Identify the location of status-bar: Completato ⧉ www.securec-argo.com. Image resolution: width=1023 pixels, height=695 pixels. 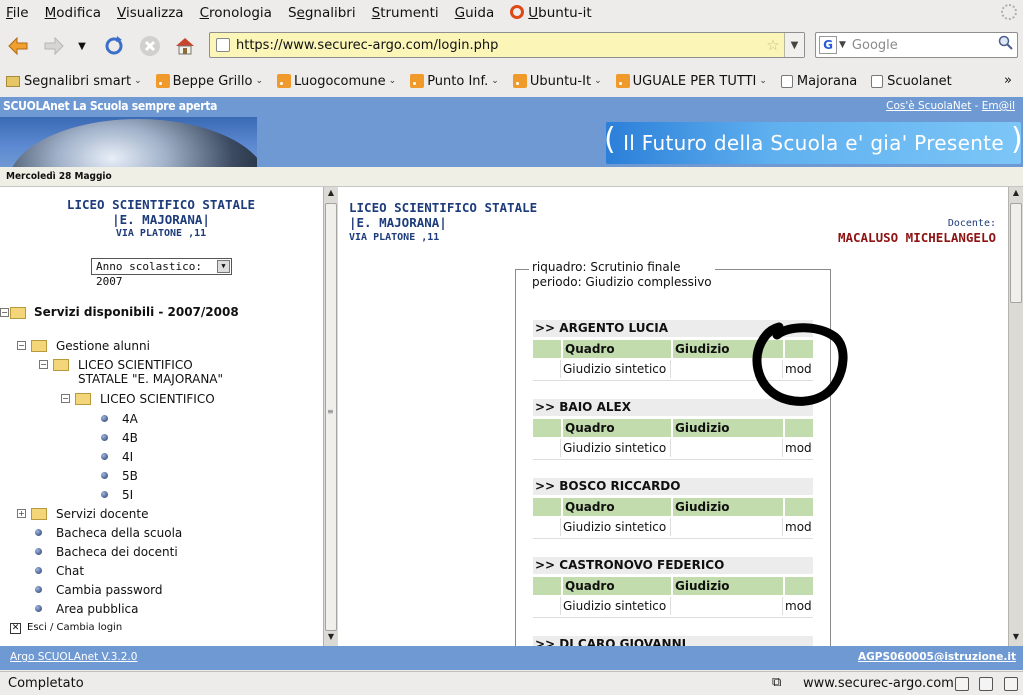
(511, 683).